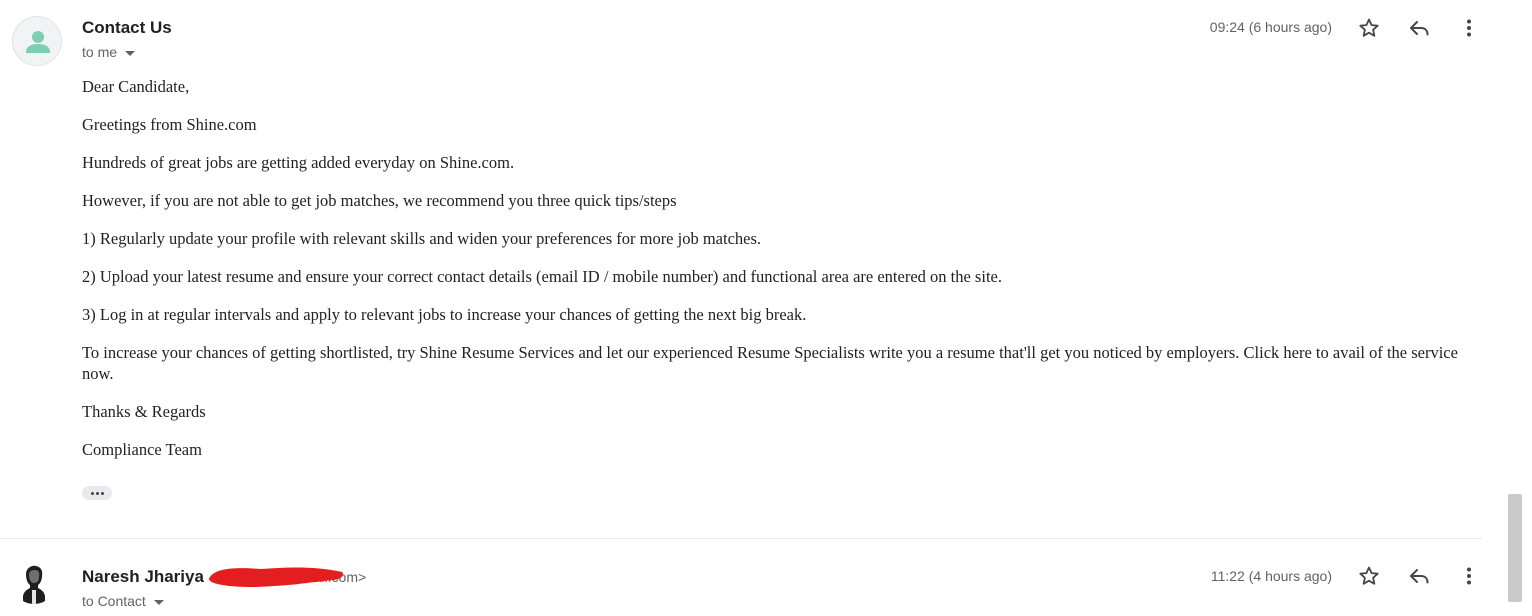 Image resolution: width=1532 pixels, height=616 pixels. I want to click on body-paragraph: Greetings from Shine.com, so click(169, 124).